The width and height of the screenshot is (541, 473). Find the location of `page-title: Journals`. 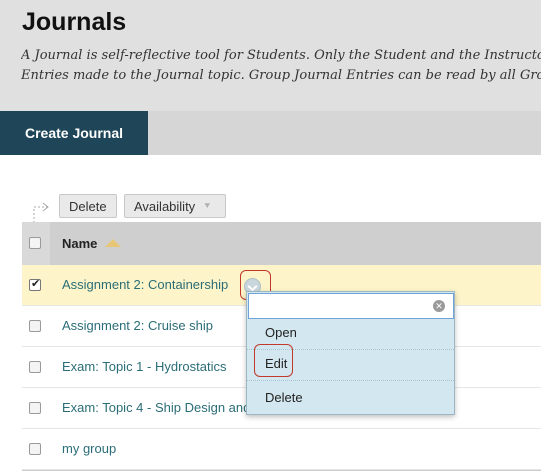

page-title: Journals is located at coordinates (74, 22).